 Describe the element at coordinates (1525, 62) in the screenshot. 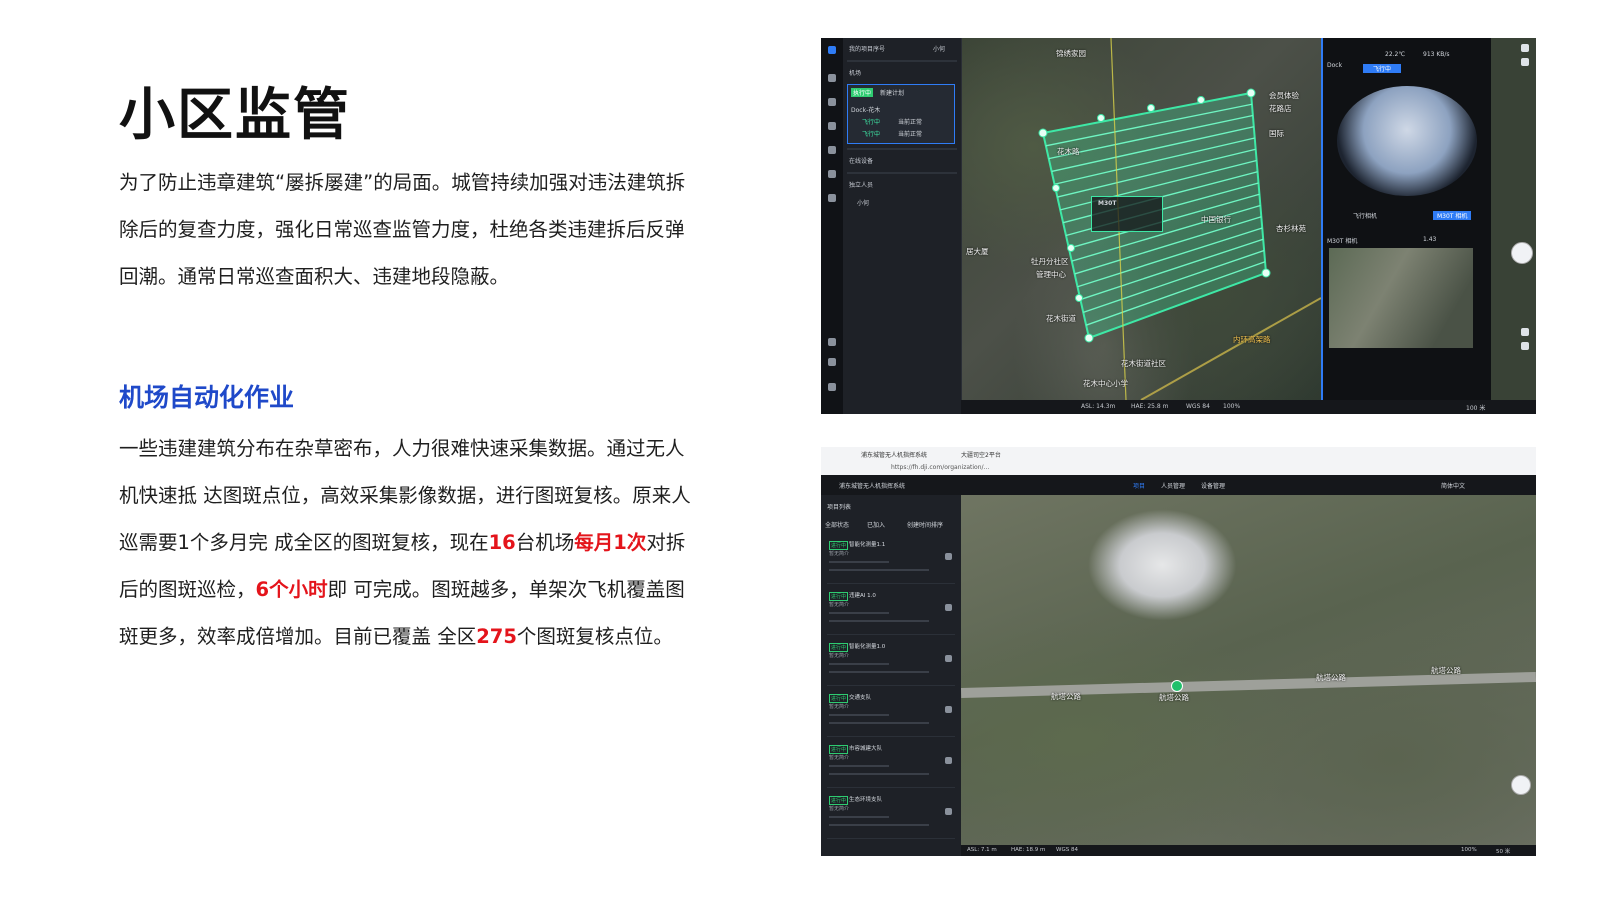

I see `measure-icon` at that location.